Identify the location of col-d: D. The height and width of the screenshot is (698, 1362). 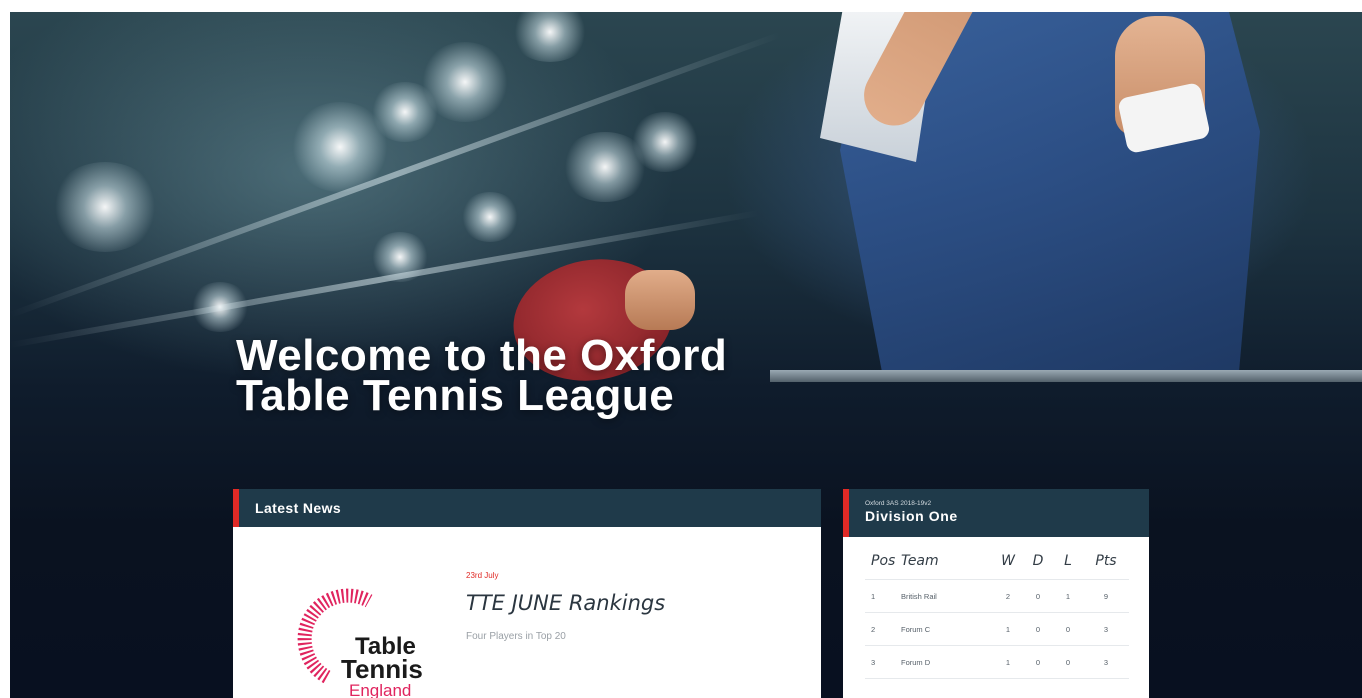
(1038, 566).